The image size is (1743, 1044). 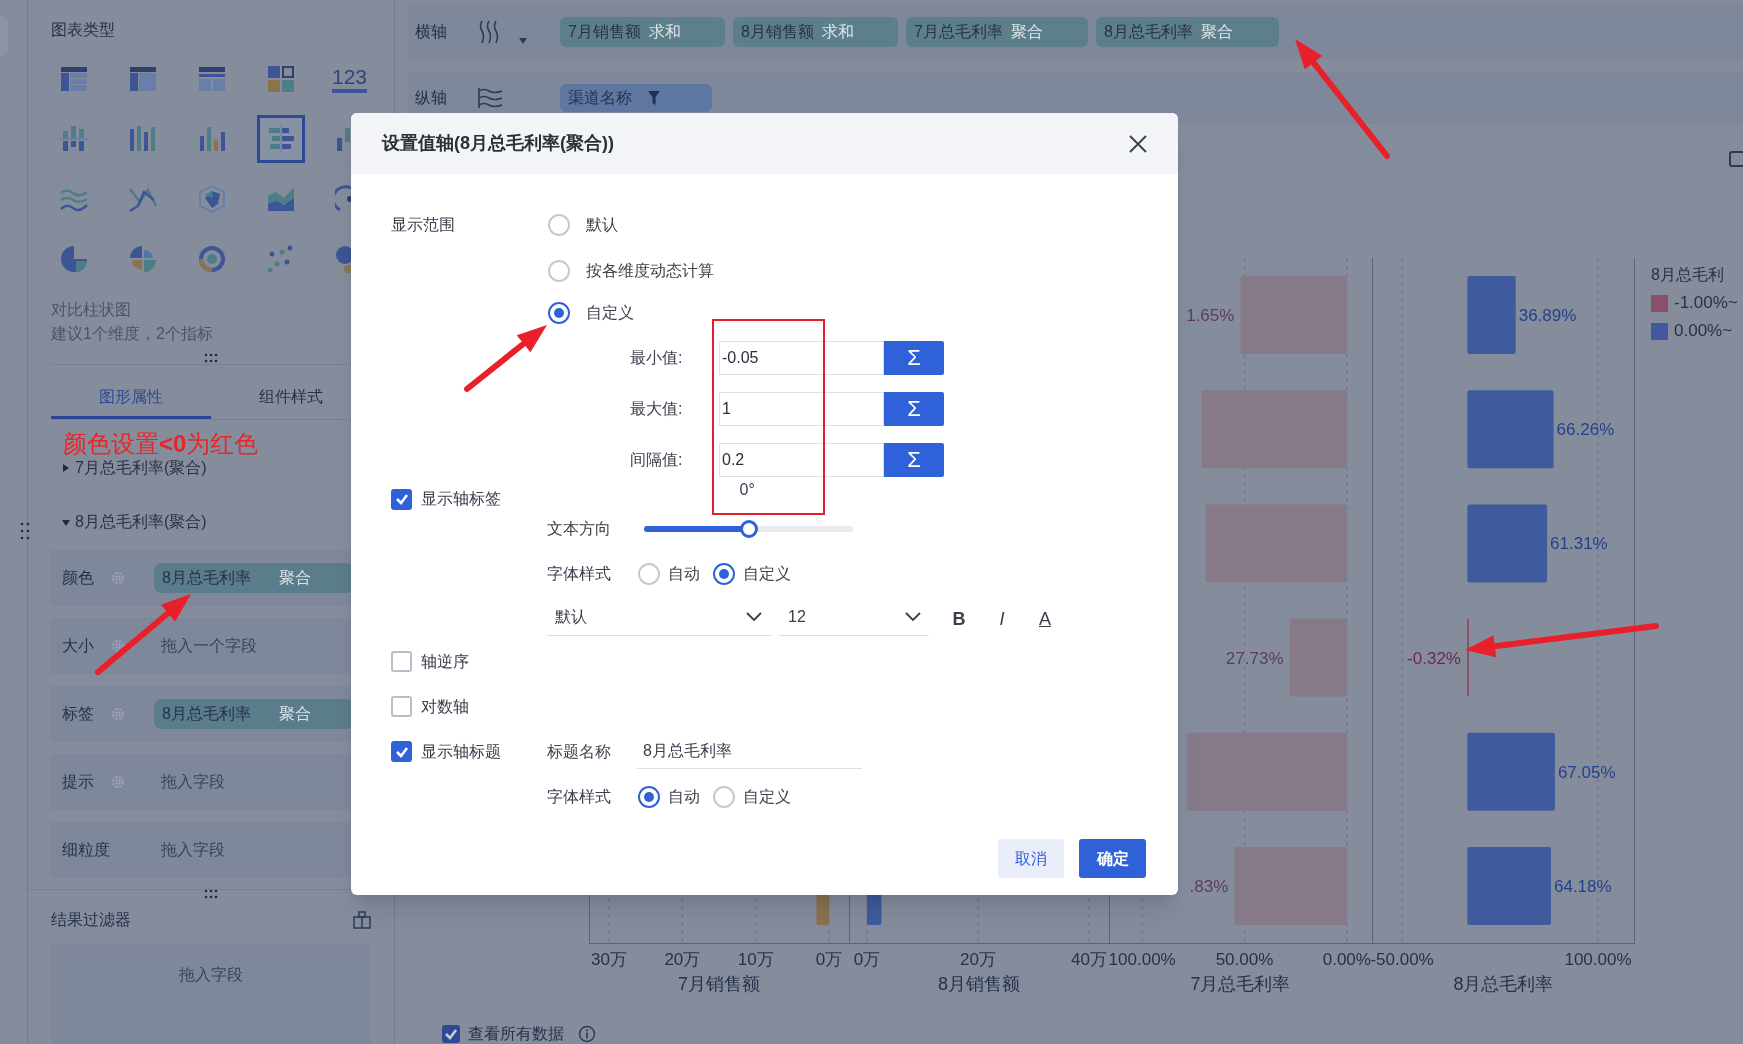 What do you see at coordinates (1002, 617) in the screenshot?
I see `italic-button: I` at bounding box center [1002, 617].